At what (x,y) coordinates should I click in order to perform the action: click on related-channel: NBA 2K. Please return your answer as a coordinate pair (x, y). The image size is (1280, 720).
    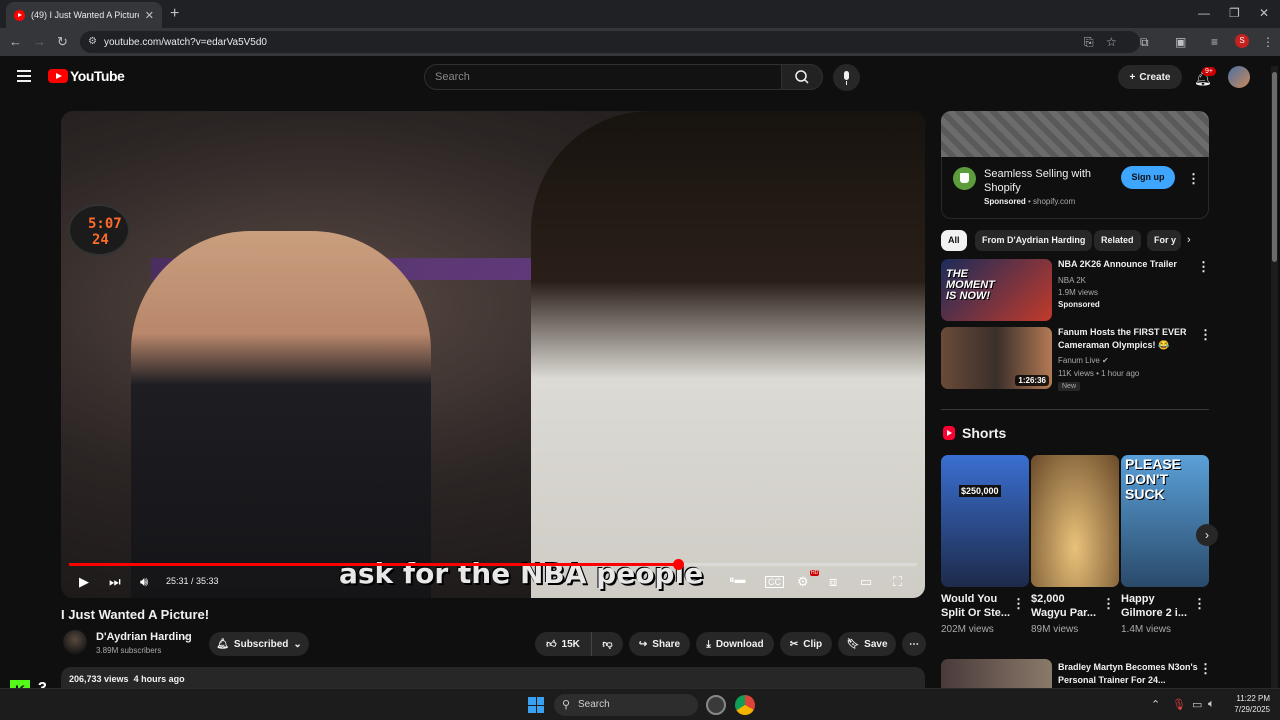
    Looking at the image, I should click on (1072, 281).